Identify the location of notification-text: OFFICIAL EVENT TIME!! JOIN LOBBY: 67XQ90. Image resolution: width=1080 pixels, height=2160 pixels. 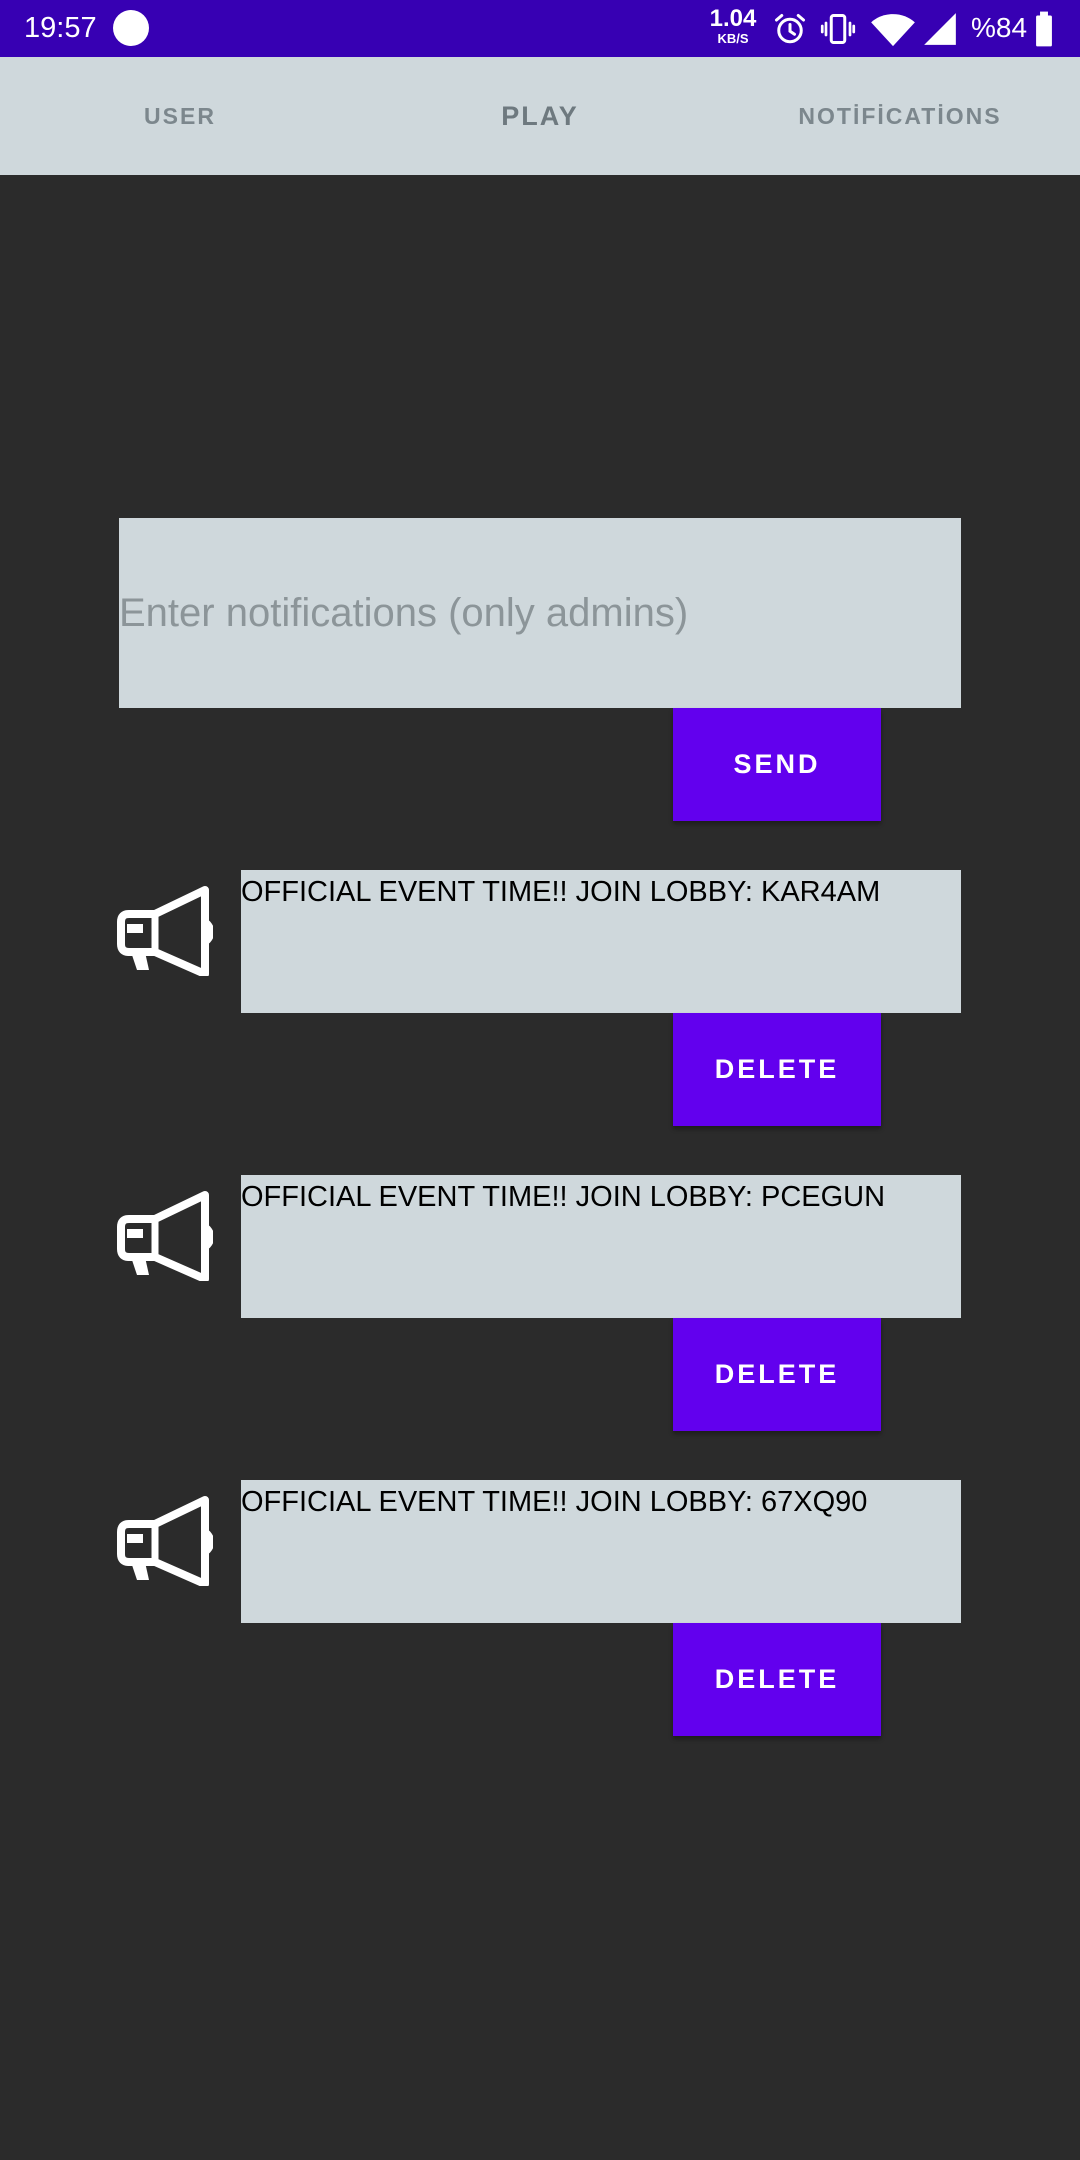
(601, 1551).